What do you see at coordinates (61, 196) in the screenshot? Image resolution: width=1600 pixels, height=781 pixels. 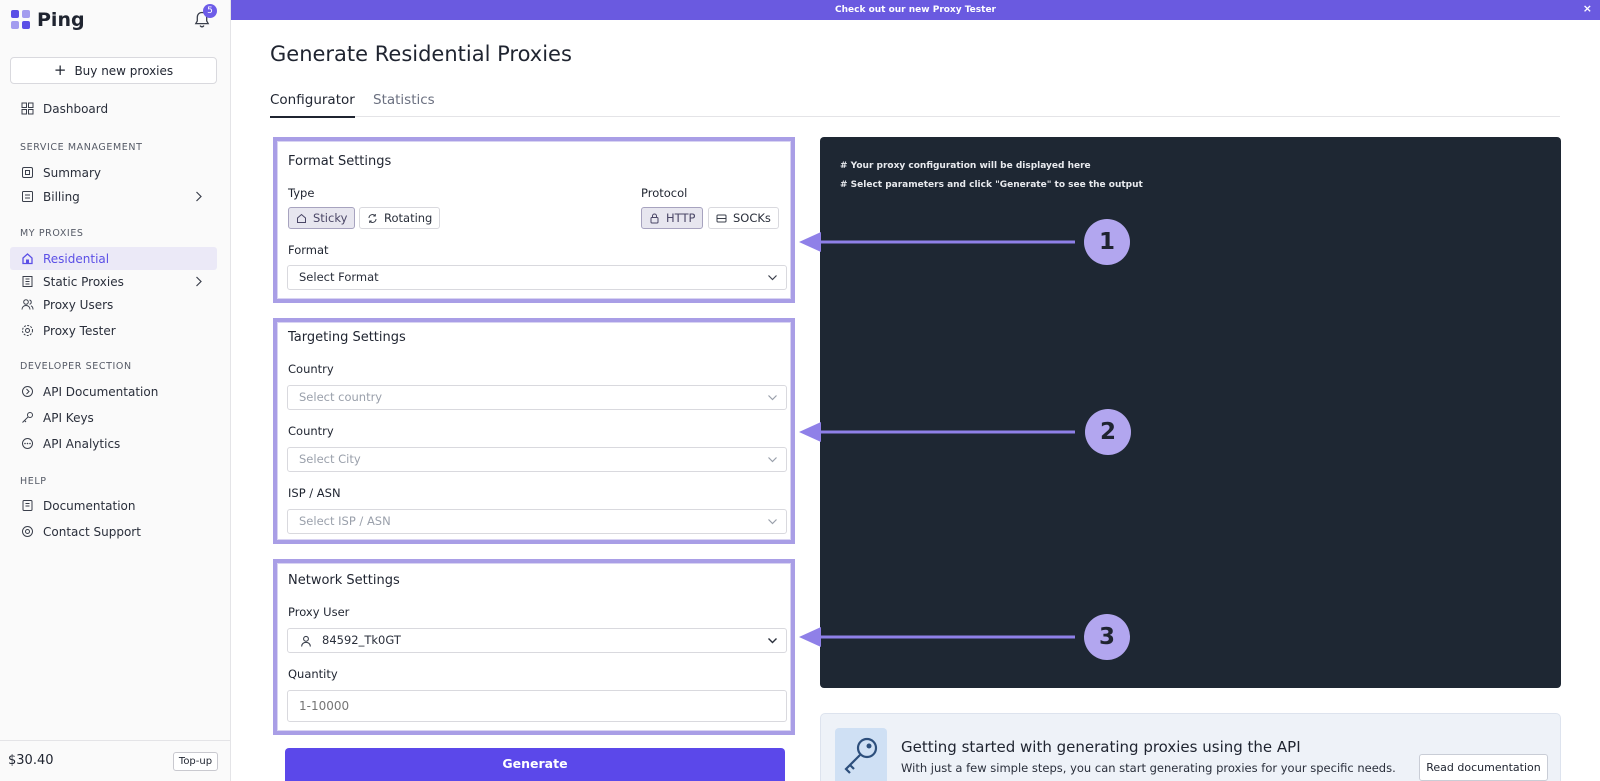 I see `sidebar-item-label: Billing` at bounding box center [61, 196].